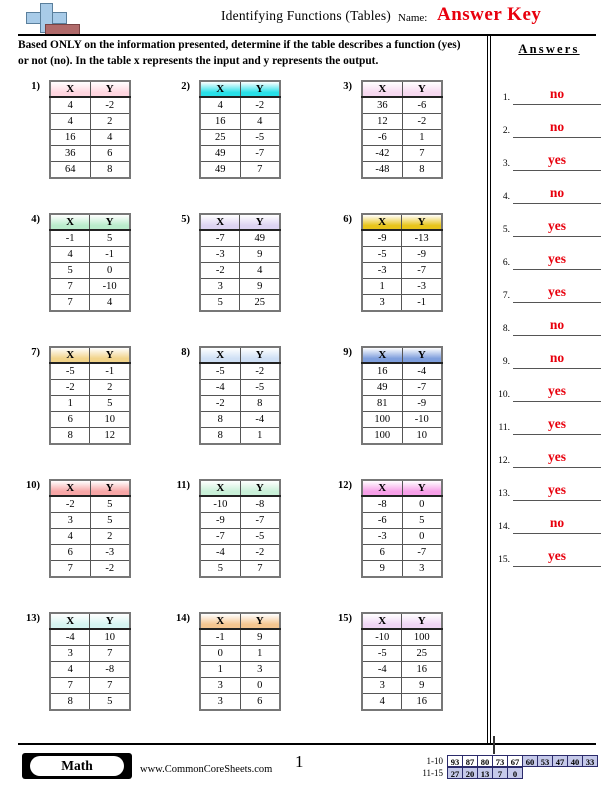 The height and width of the screenshot is (792, 612). What do you see at coordinates (422, 254) in the screenshot?
I see `y-value-cell: -9` at bounding box center [422, 254].